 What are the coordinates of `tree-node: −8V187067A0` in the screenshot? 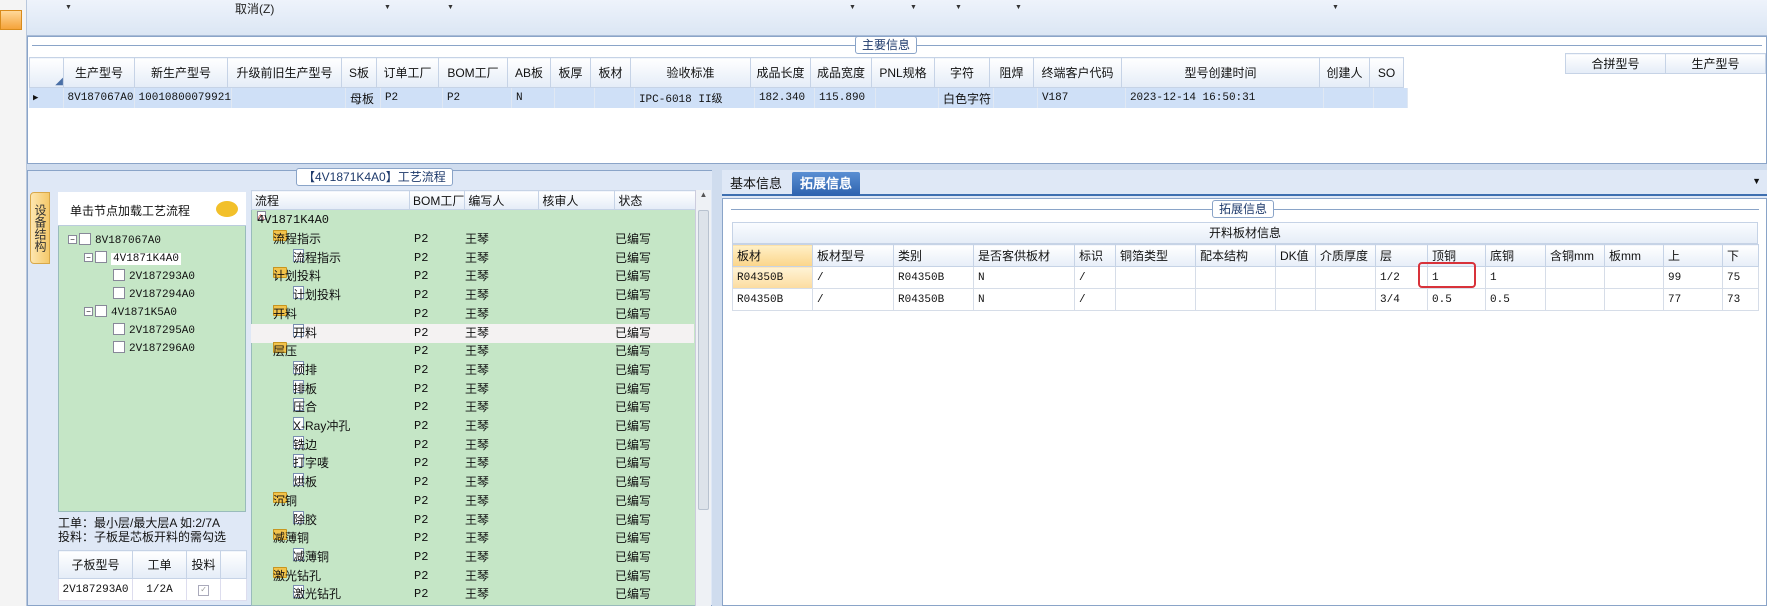 It's located at (114, 240).